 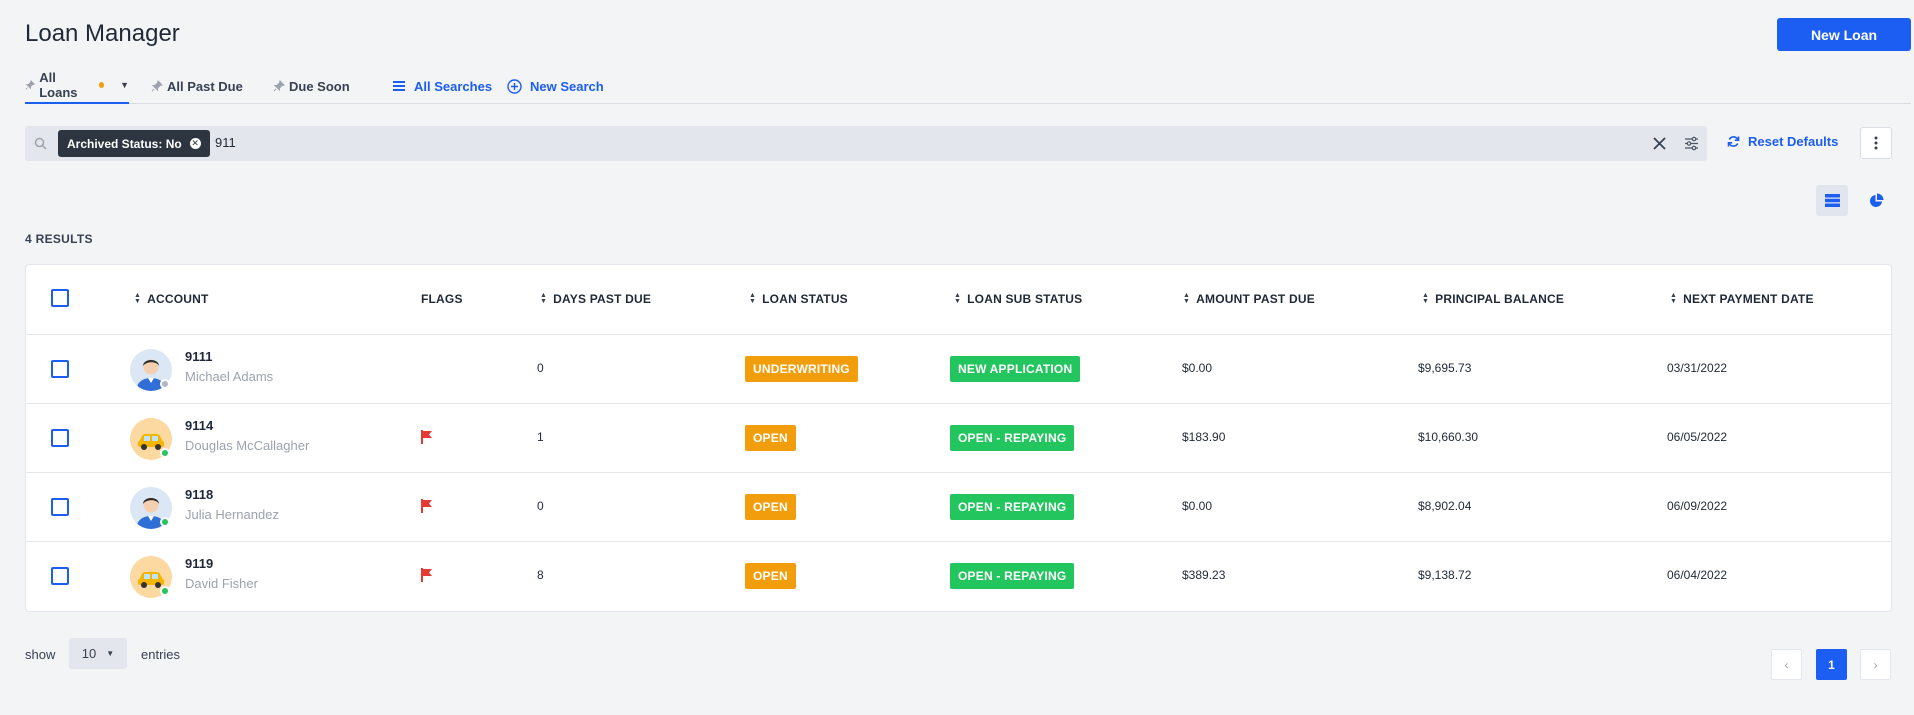 What do you see at coordinates (1012, 507) in the screenshot?
I see `loan-sub-status-badge: OPEN - REPAYING` at bounding box center [1012, 507].